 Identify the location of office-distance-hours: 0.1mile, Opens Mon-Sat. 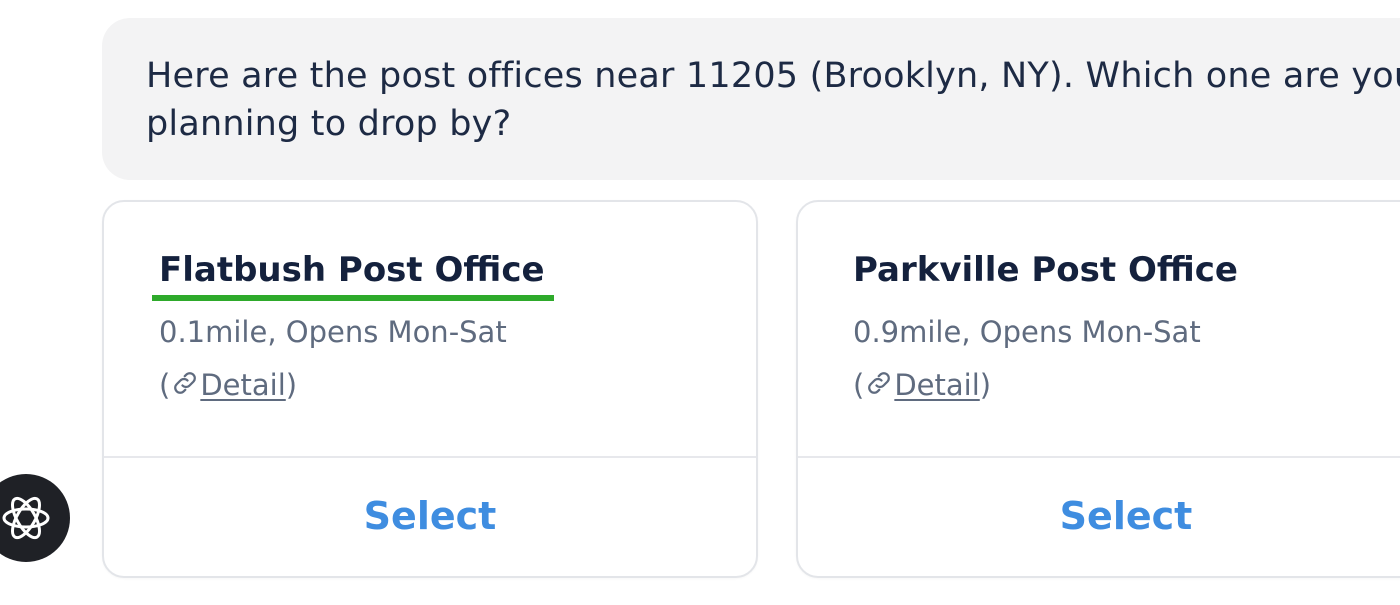
(333, 332).